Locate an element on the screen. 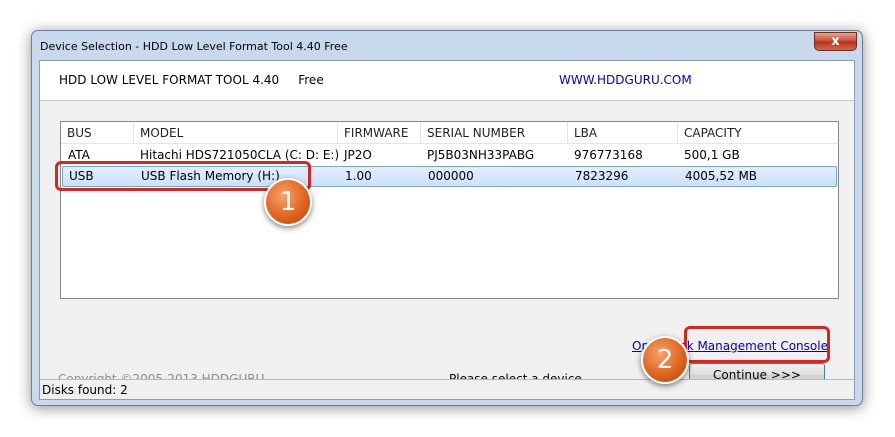  app-title: HDD LOW LEVEL FORMAT TOOL 4.40 Free is located at coordinates (191, 80).